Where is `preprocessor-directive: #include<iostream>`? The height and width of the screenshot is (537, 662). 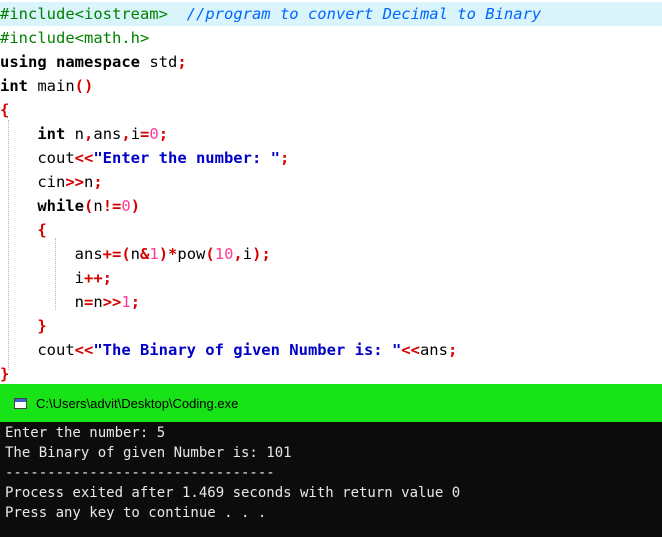
preprocessor-directive: #include<iostream> is located at coordinates (84, 14).